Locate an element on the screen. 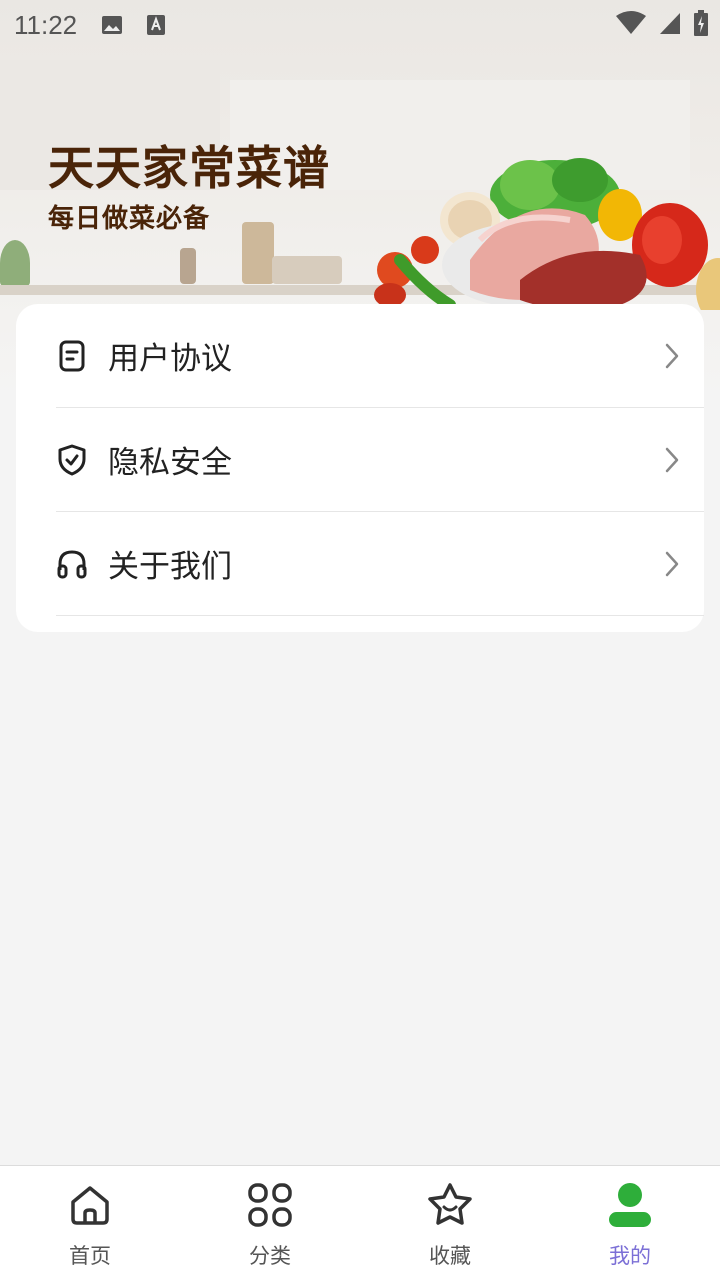  status-time: 11:22 is located at coordinates (46, 24).